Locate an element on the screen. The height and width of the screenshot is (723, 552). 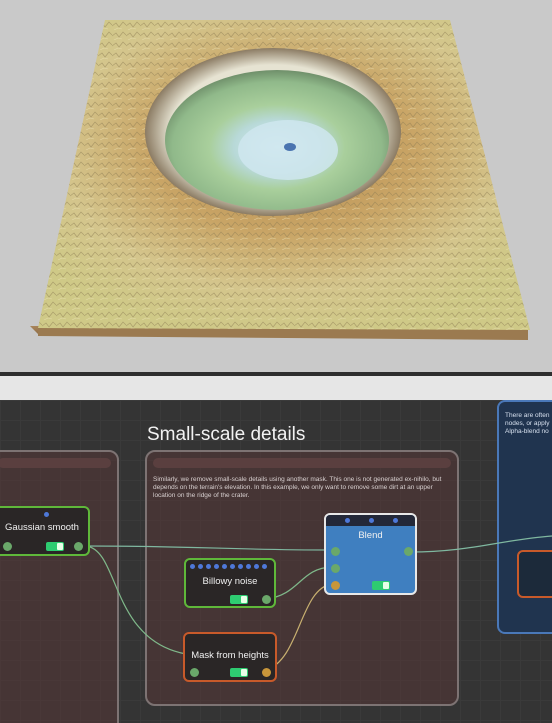
node-billowy-noise: Billowy noise is located at coordinates (230, 583).